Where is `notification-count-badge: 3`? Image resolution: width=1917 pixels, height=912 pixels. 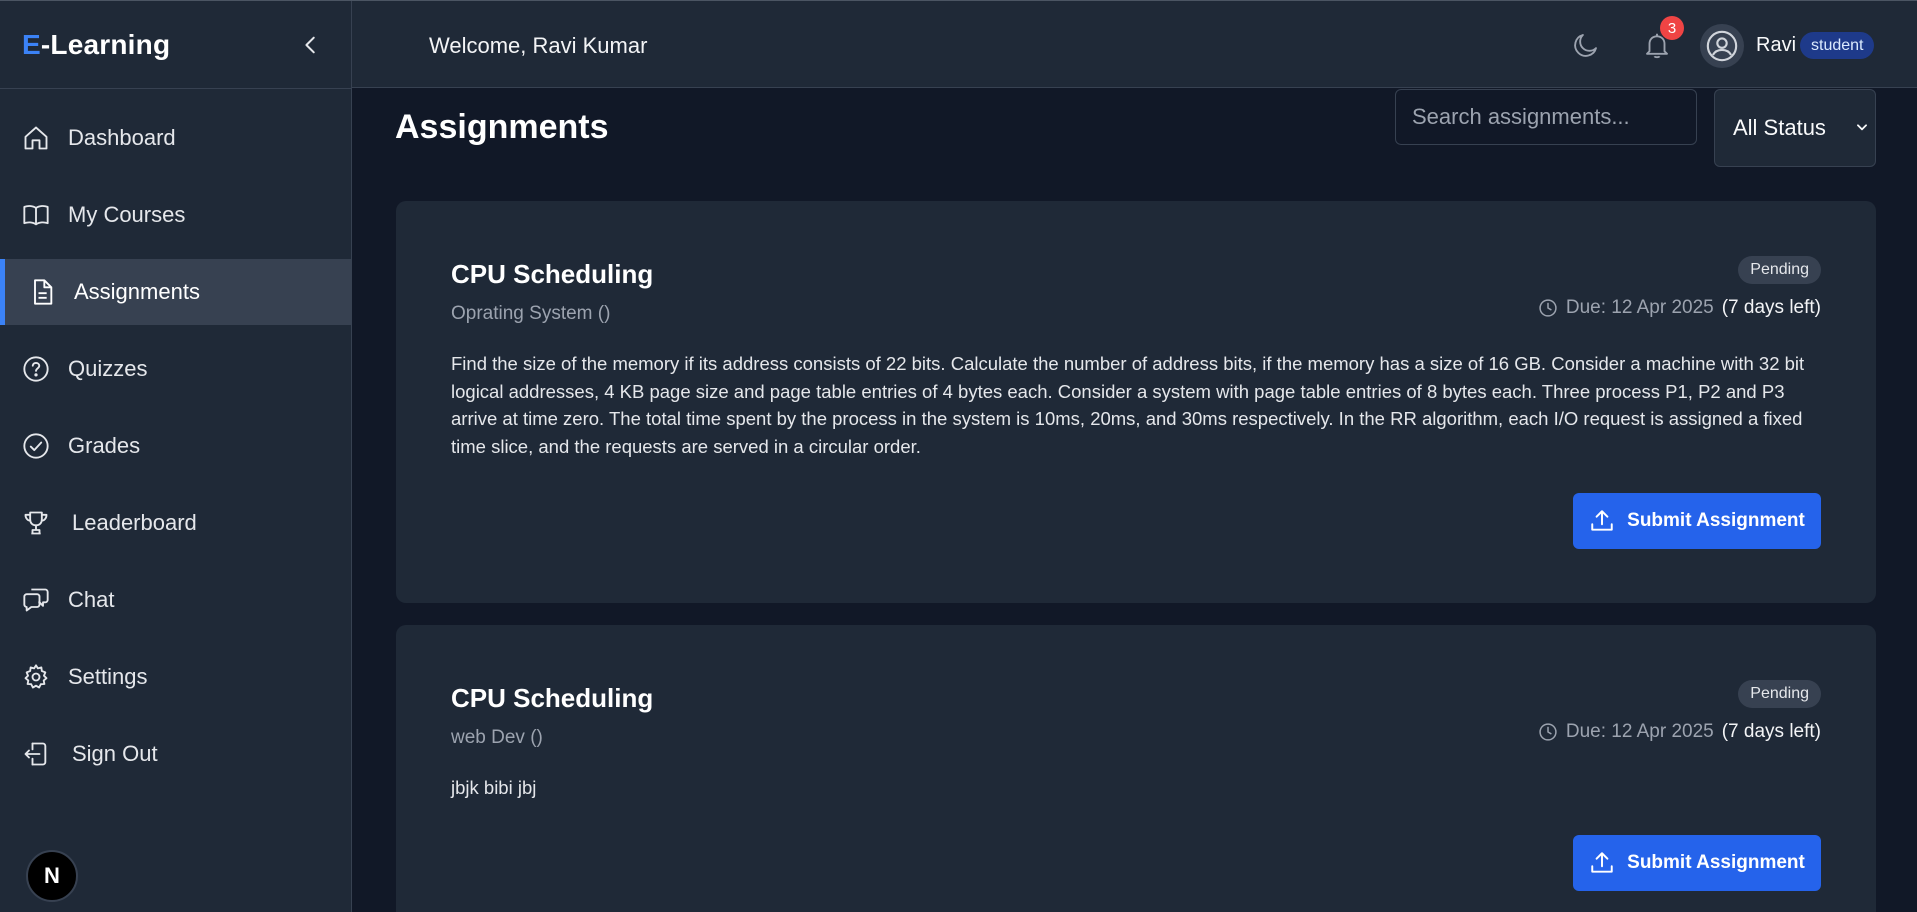
notification-count-badge: 3 is located at coordinates (1672, 28).